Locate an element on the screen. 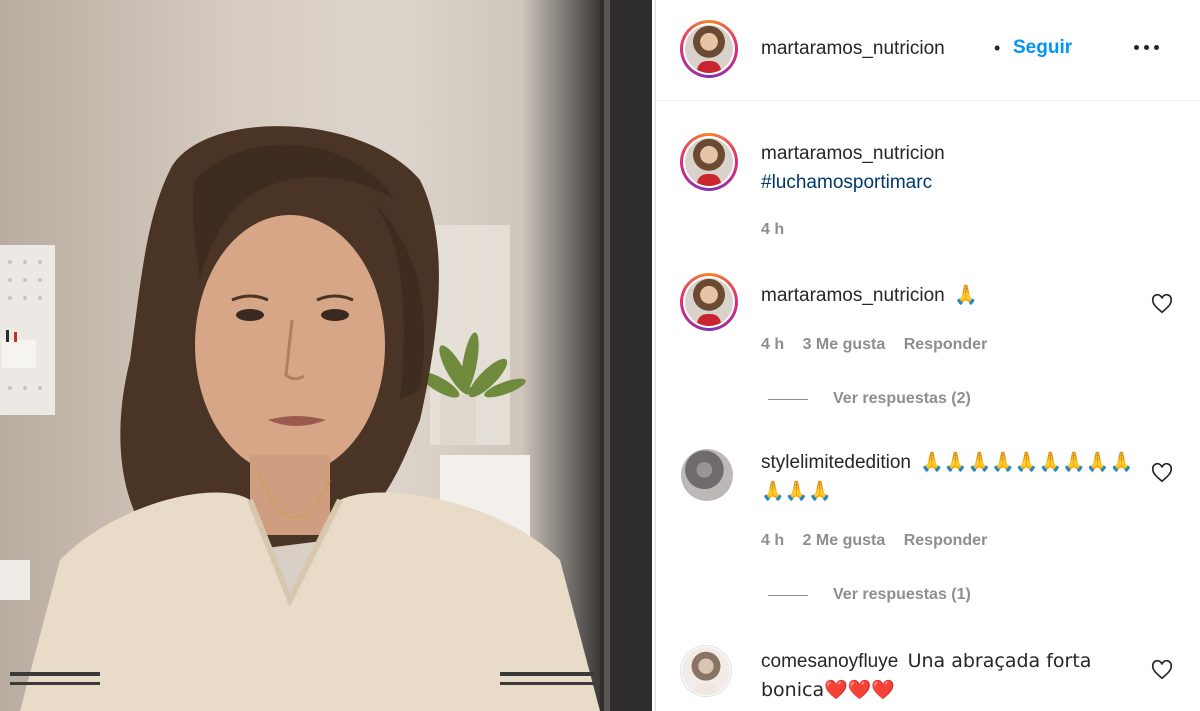 The width and height of the screenshot is (1200, 711). comment-body: 🙏 is located at coordinates (966, 295).